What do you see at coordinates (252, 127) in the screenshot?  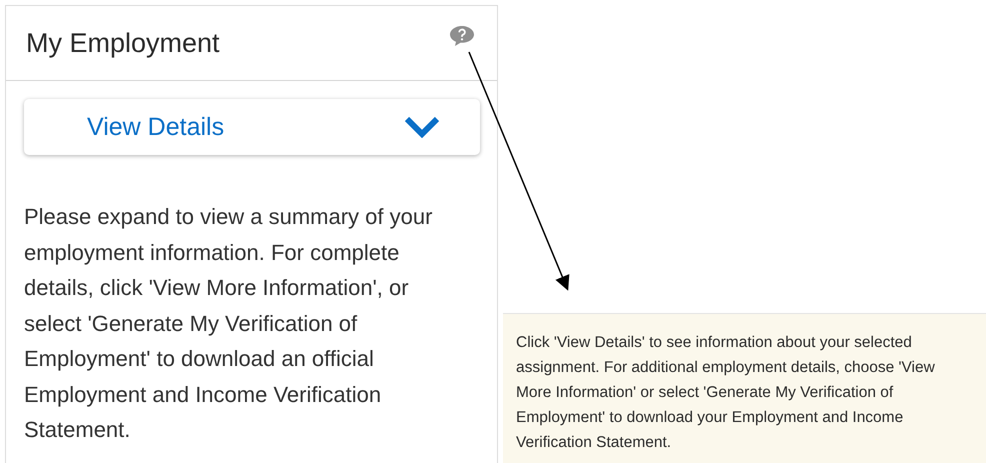 I see `view-details-button: View Details` at bounding box center [252, 127].